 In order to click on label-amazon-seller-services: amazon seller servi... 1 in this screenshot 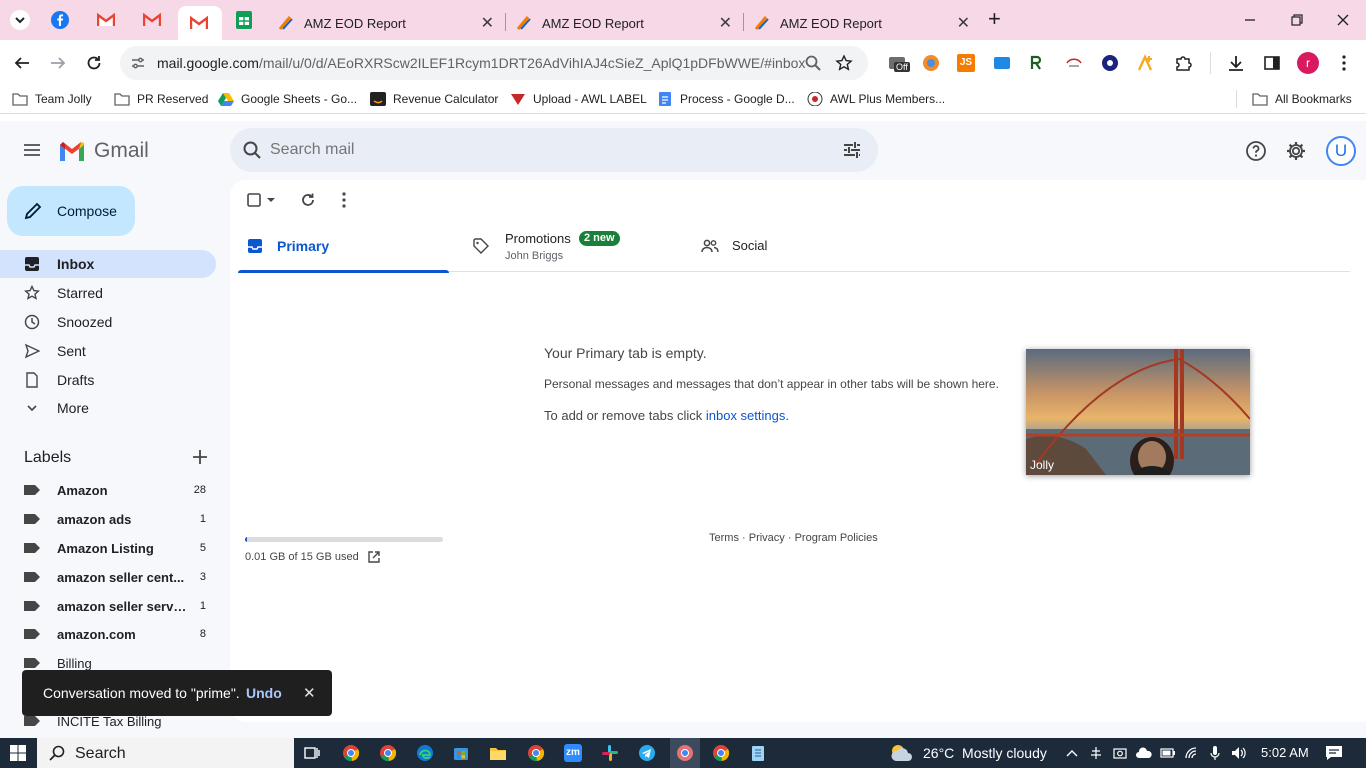, I will do `click(108, 606)`.